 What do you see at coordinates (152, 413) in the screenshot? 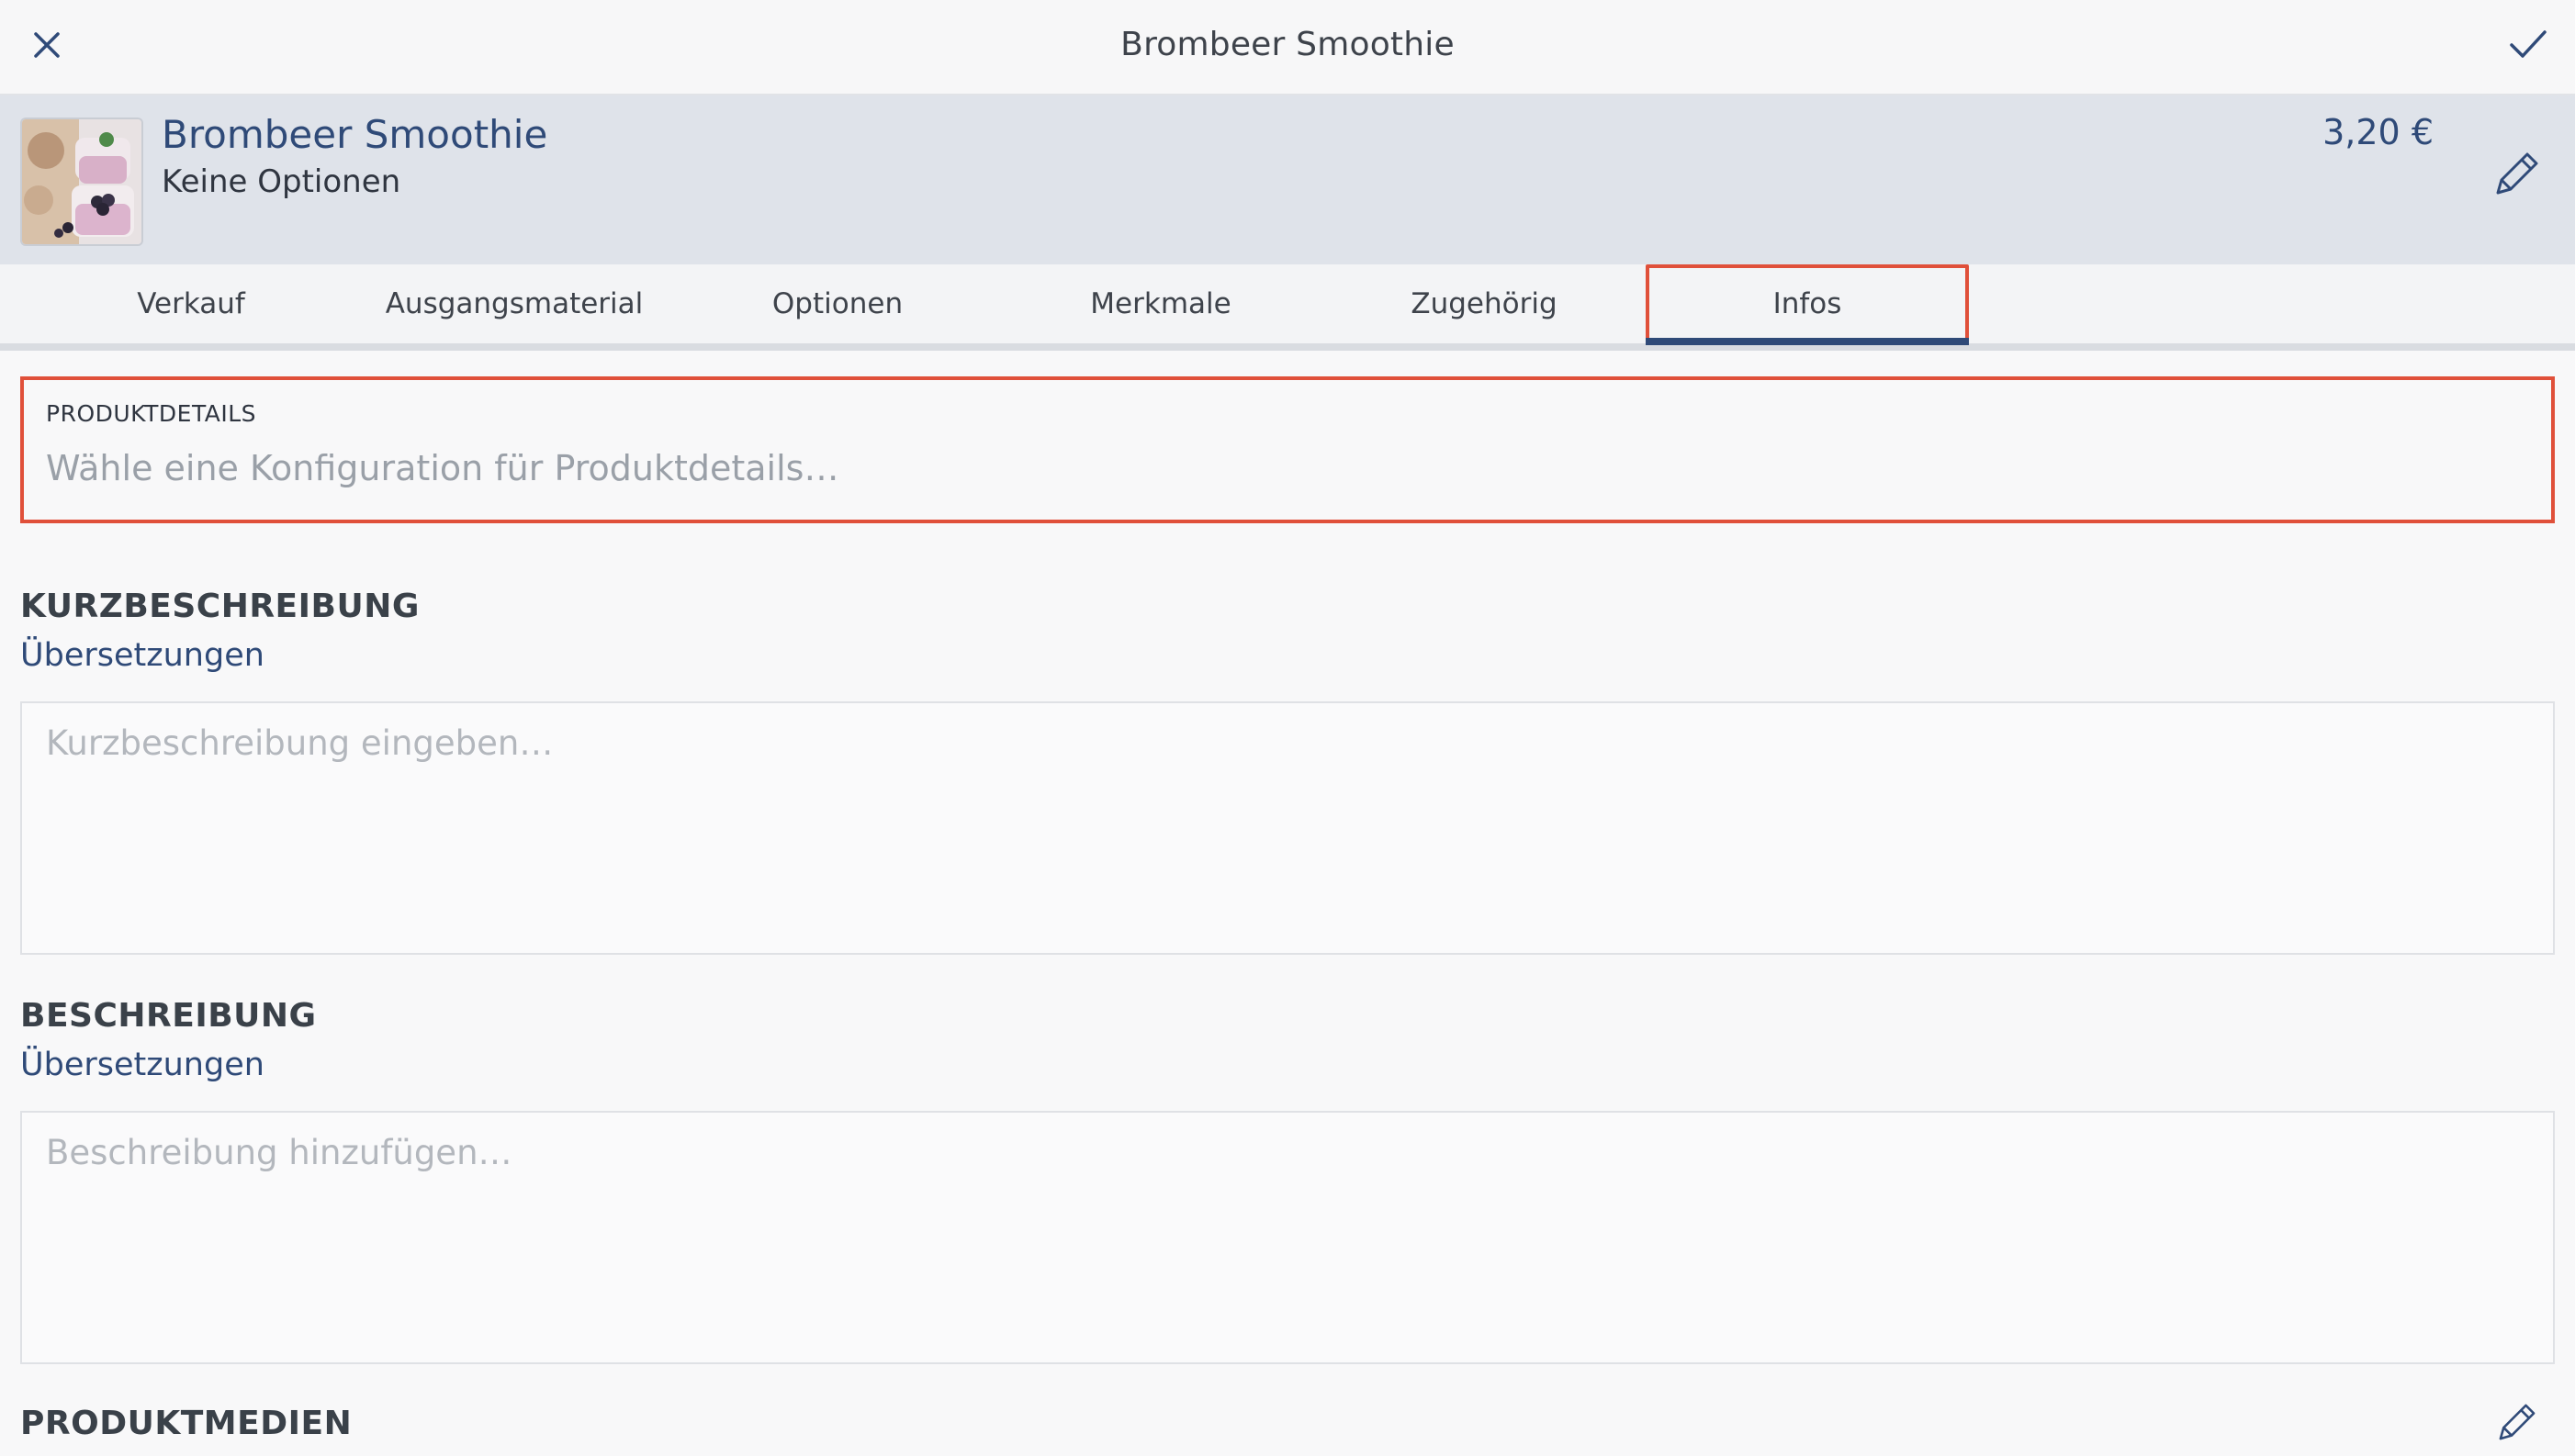
I see `produktdetails-label: PRODUKTDETAILS` at bounding box center [152, 413].